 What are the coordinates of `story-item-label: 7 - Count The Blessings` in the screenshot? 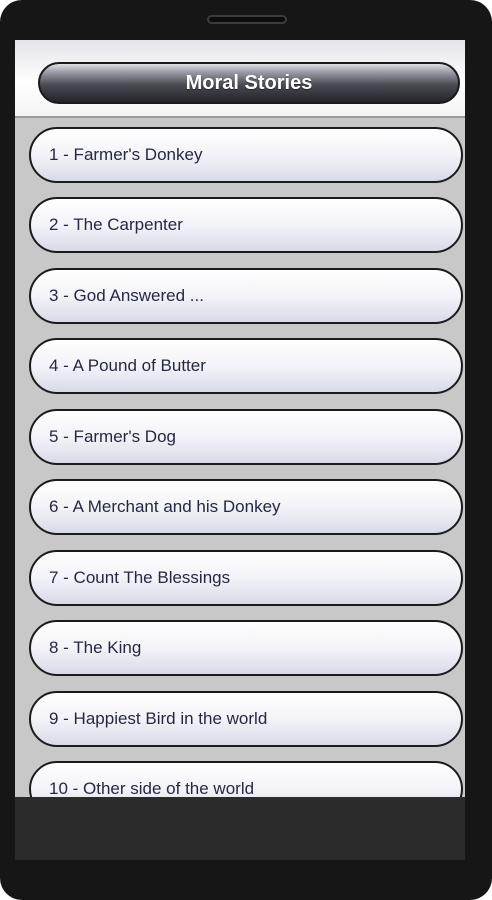 It's located at (140, 577).